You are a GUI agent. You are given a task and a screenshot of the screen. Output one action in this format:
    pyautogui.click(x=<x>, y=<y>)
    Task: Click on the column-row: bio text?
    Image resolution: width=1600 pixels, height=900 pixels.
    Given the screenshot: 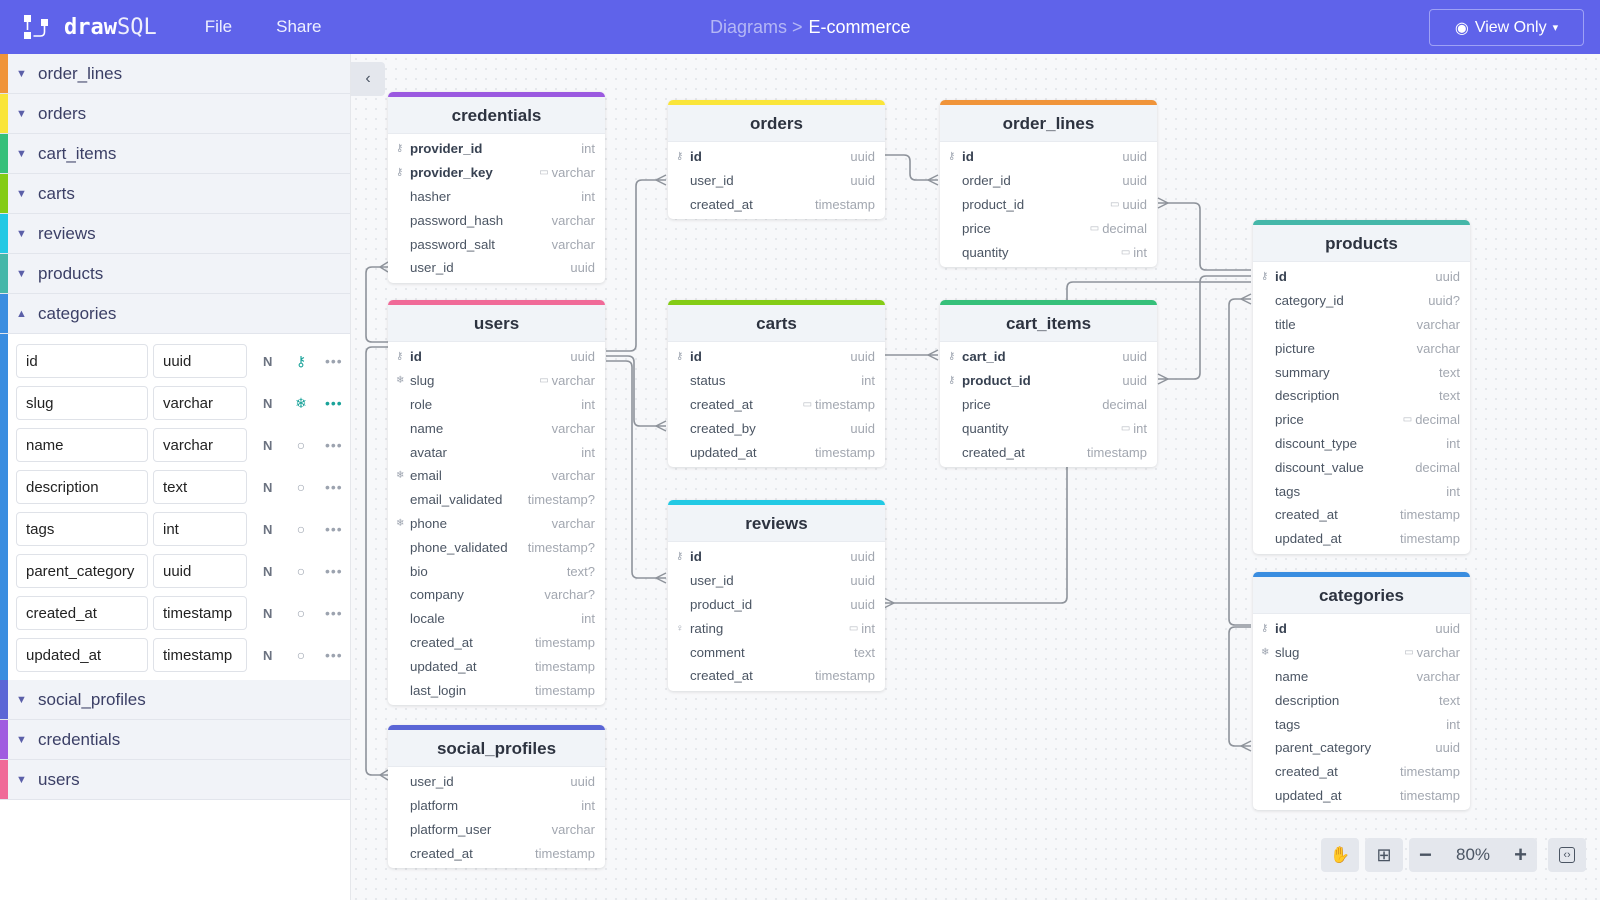 What is the action you would take?
    pyautogui.click(x=496, y=571)
    